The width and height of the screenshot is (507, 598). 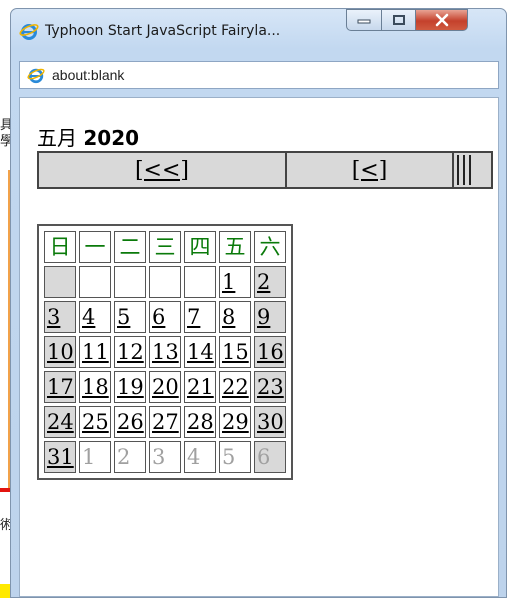 I want to click on minimize-icon, so click(x=364, y=21).